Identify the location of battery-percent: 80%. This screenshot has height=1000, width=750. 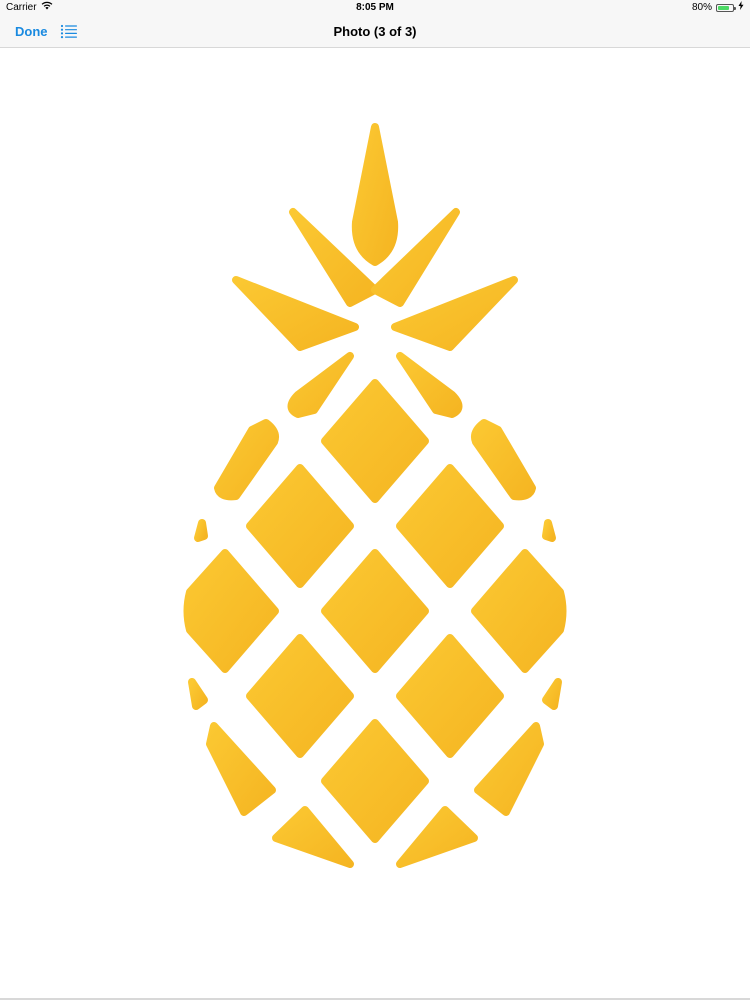
(701, 7).